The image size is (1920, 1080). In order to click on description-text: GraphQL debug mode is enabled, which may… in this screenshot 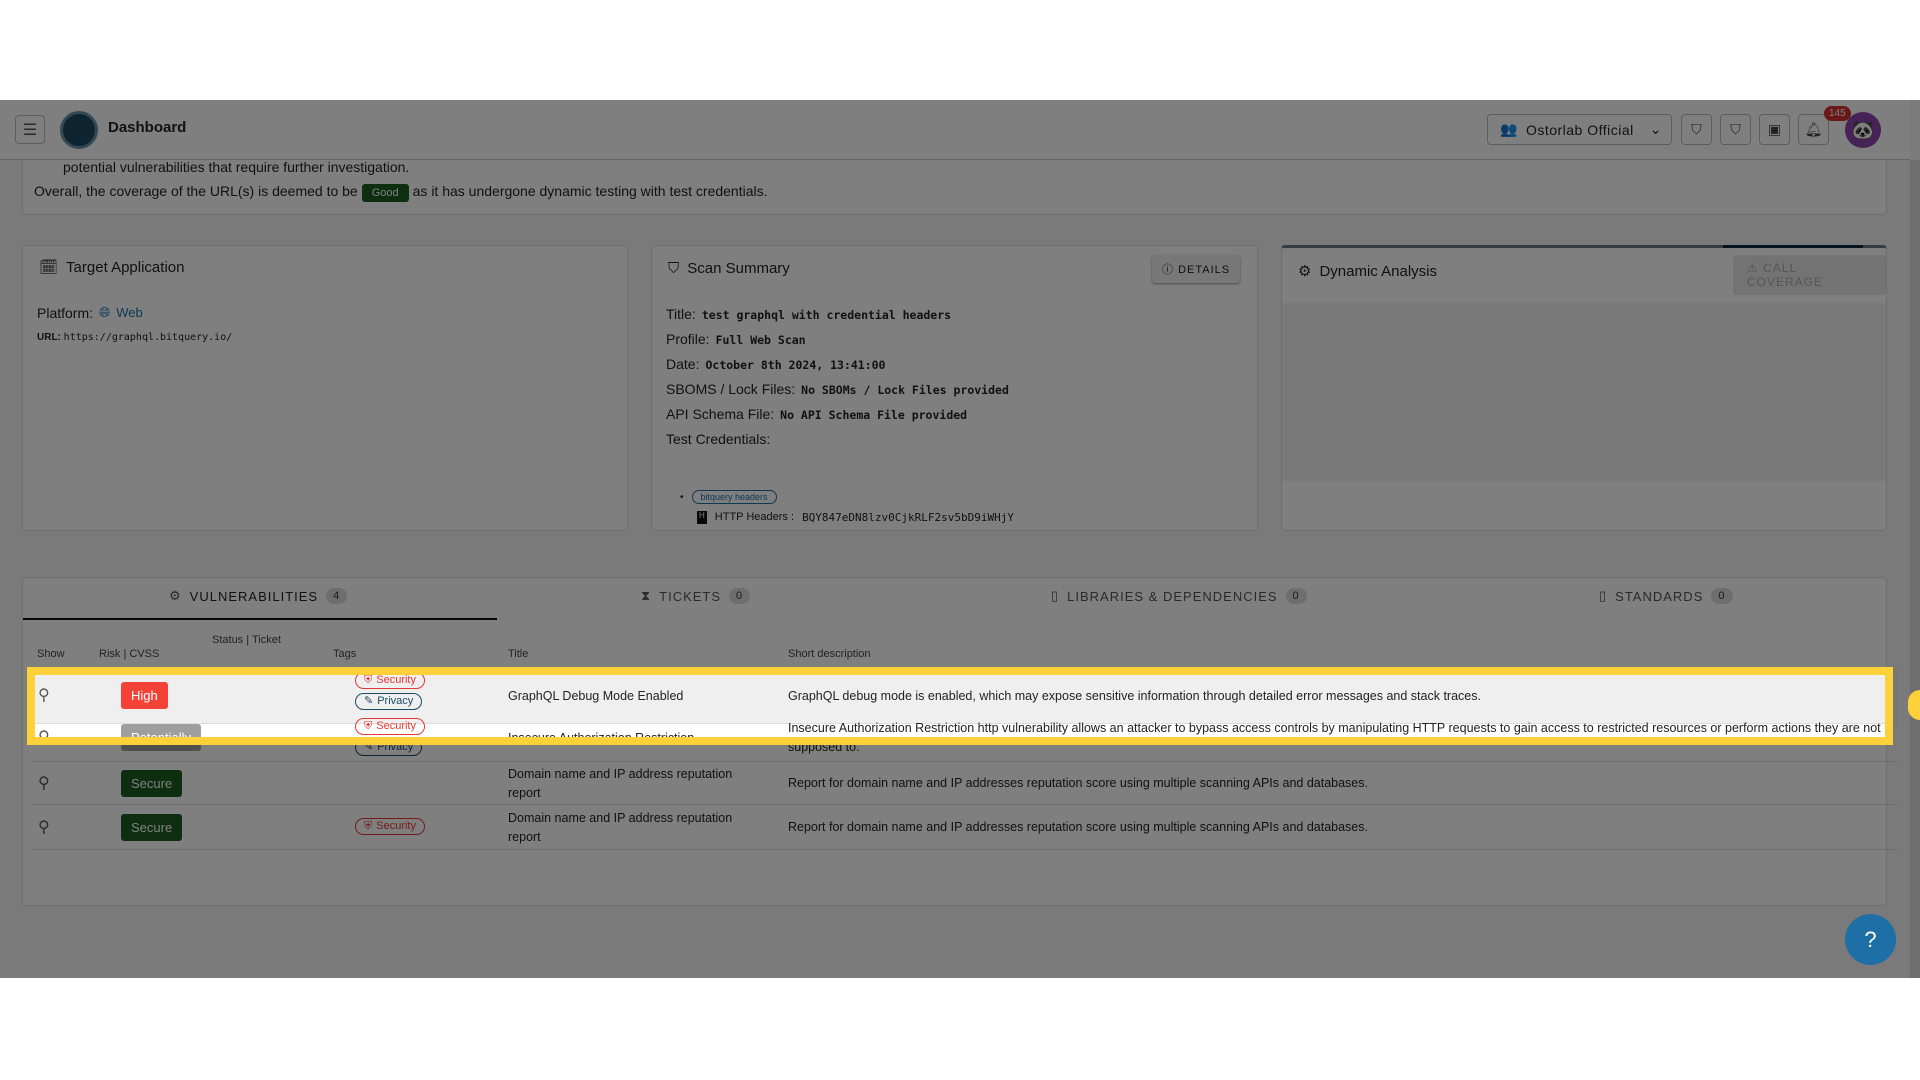, I will do `click(1134, 695)`.